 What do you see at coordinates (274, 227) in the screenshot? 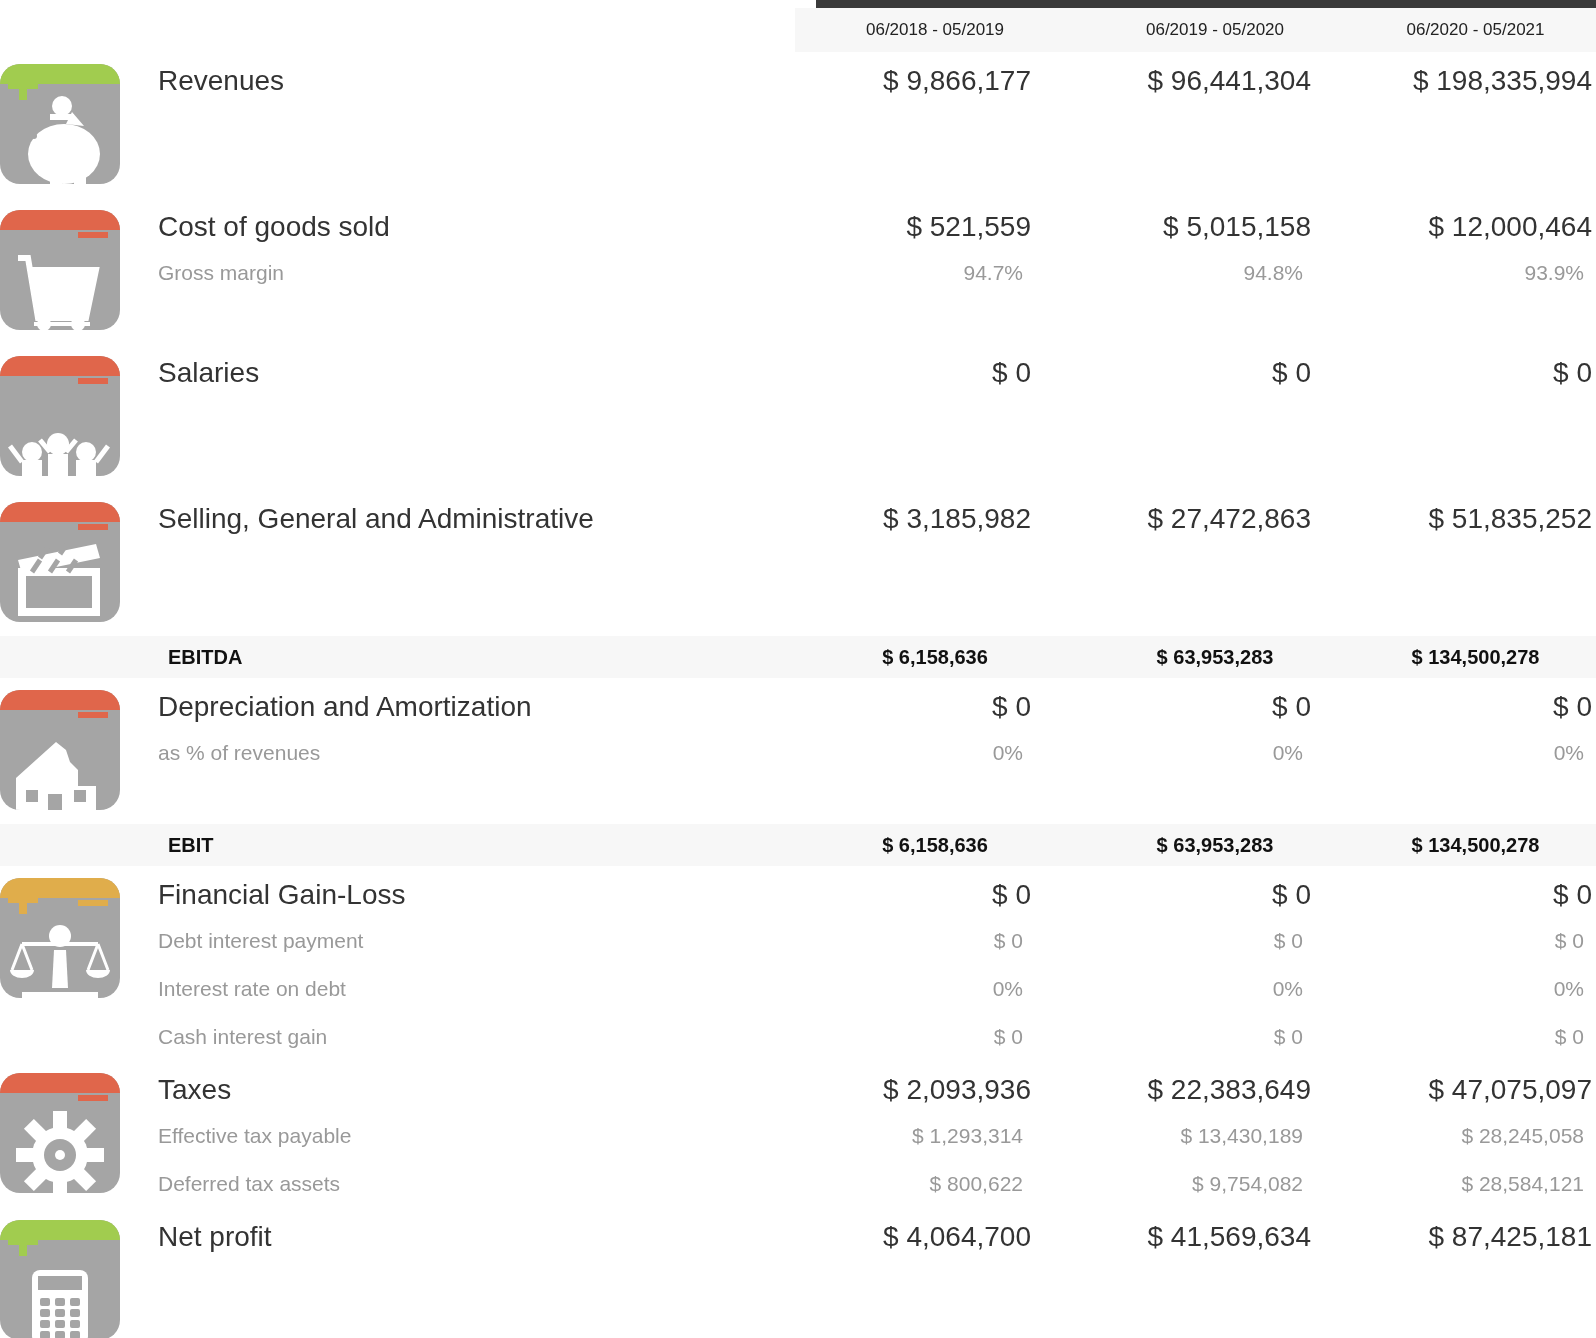
I see `row-label: Cost of goods sold` at bounding box center [274, 227].